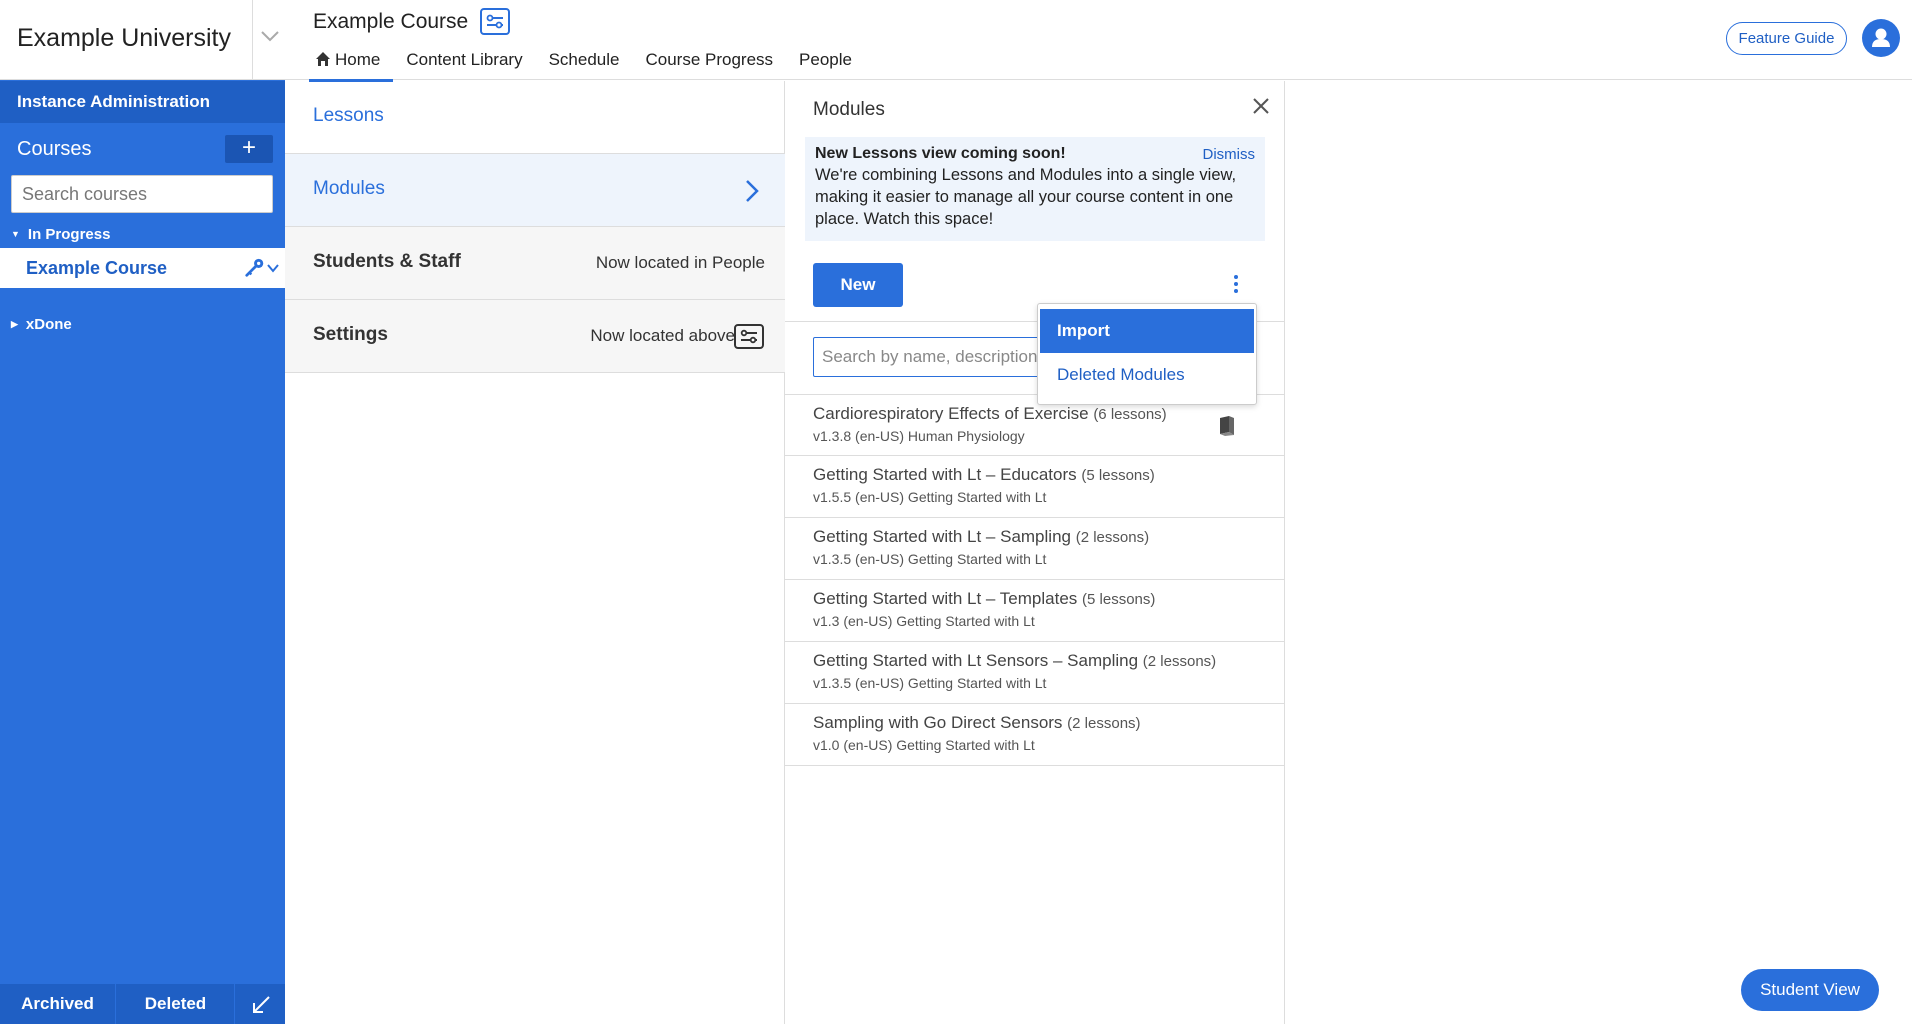  What do you see at coordinates (945, 474) in the screenshot?
I see `module-name: Getting Started with Lt – Educators` at bounding box center [945, 474].